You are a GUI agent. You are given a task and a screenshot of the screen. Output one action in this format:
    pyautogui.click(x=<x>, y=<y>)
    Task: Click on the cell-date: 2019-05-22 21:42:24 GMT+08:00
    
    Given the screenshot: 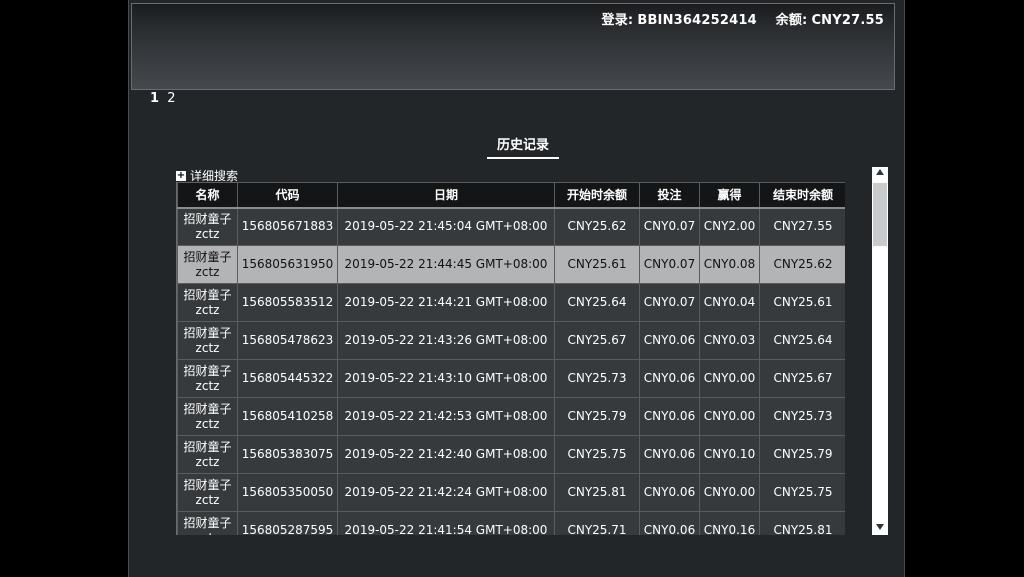 What is the action you would take?
    pyautogui.click(x=446, y=492)
    